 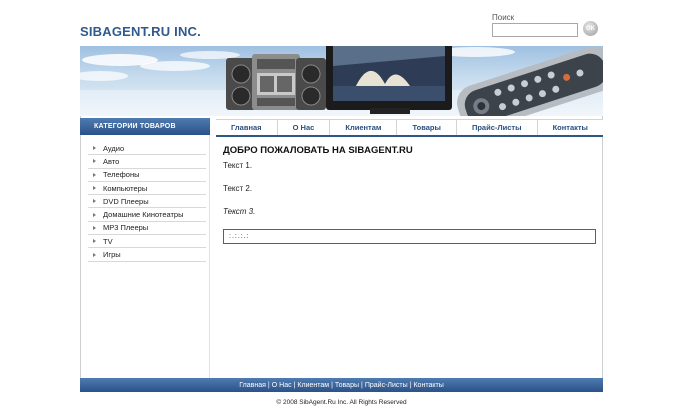 What do you see at coordinates (111, 161) in the screenshot?
I see `category-item-label: Авто` at bounding box center [111, 161].